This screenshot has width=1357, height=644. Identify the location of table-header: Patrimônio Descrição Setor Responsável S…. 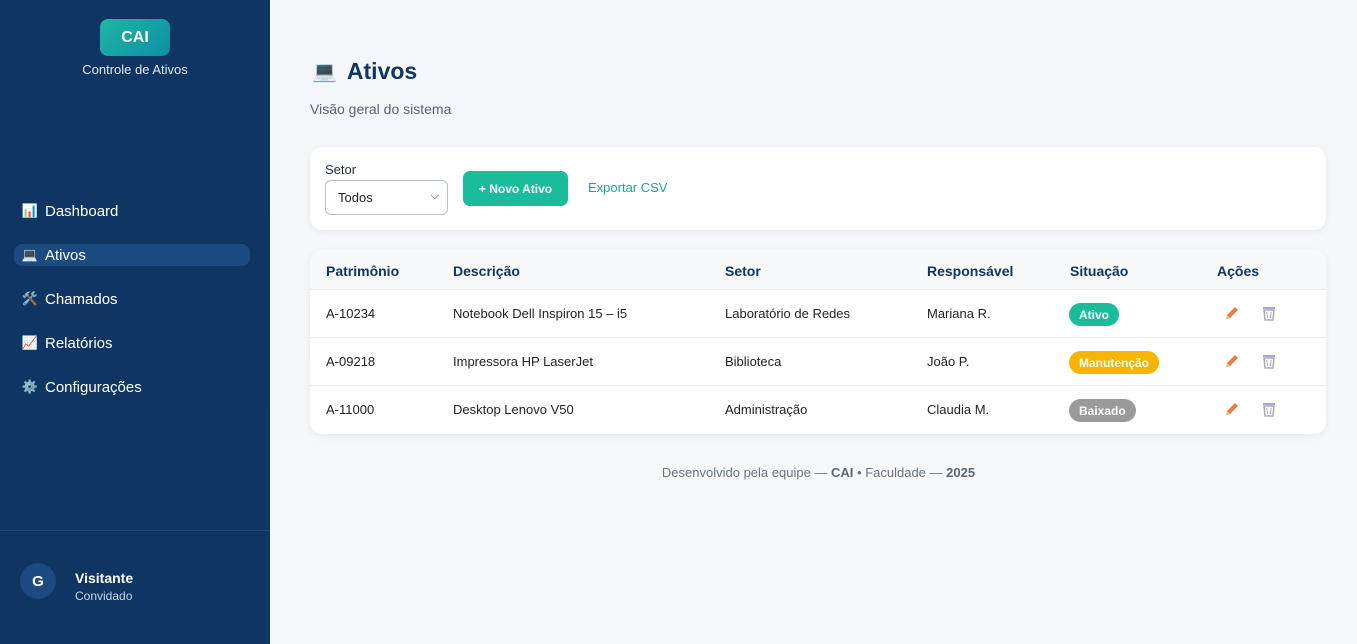
(818, 270).